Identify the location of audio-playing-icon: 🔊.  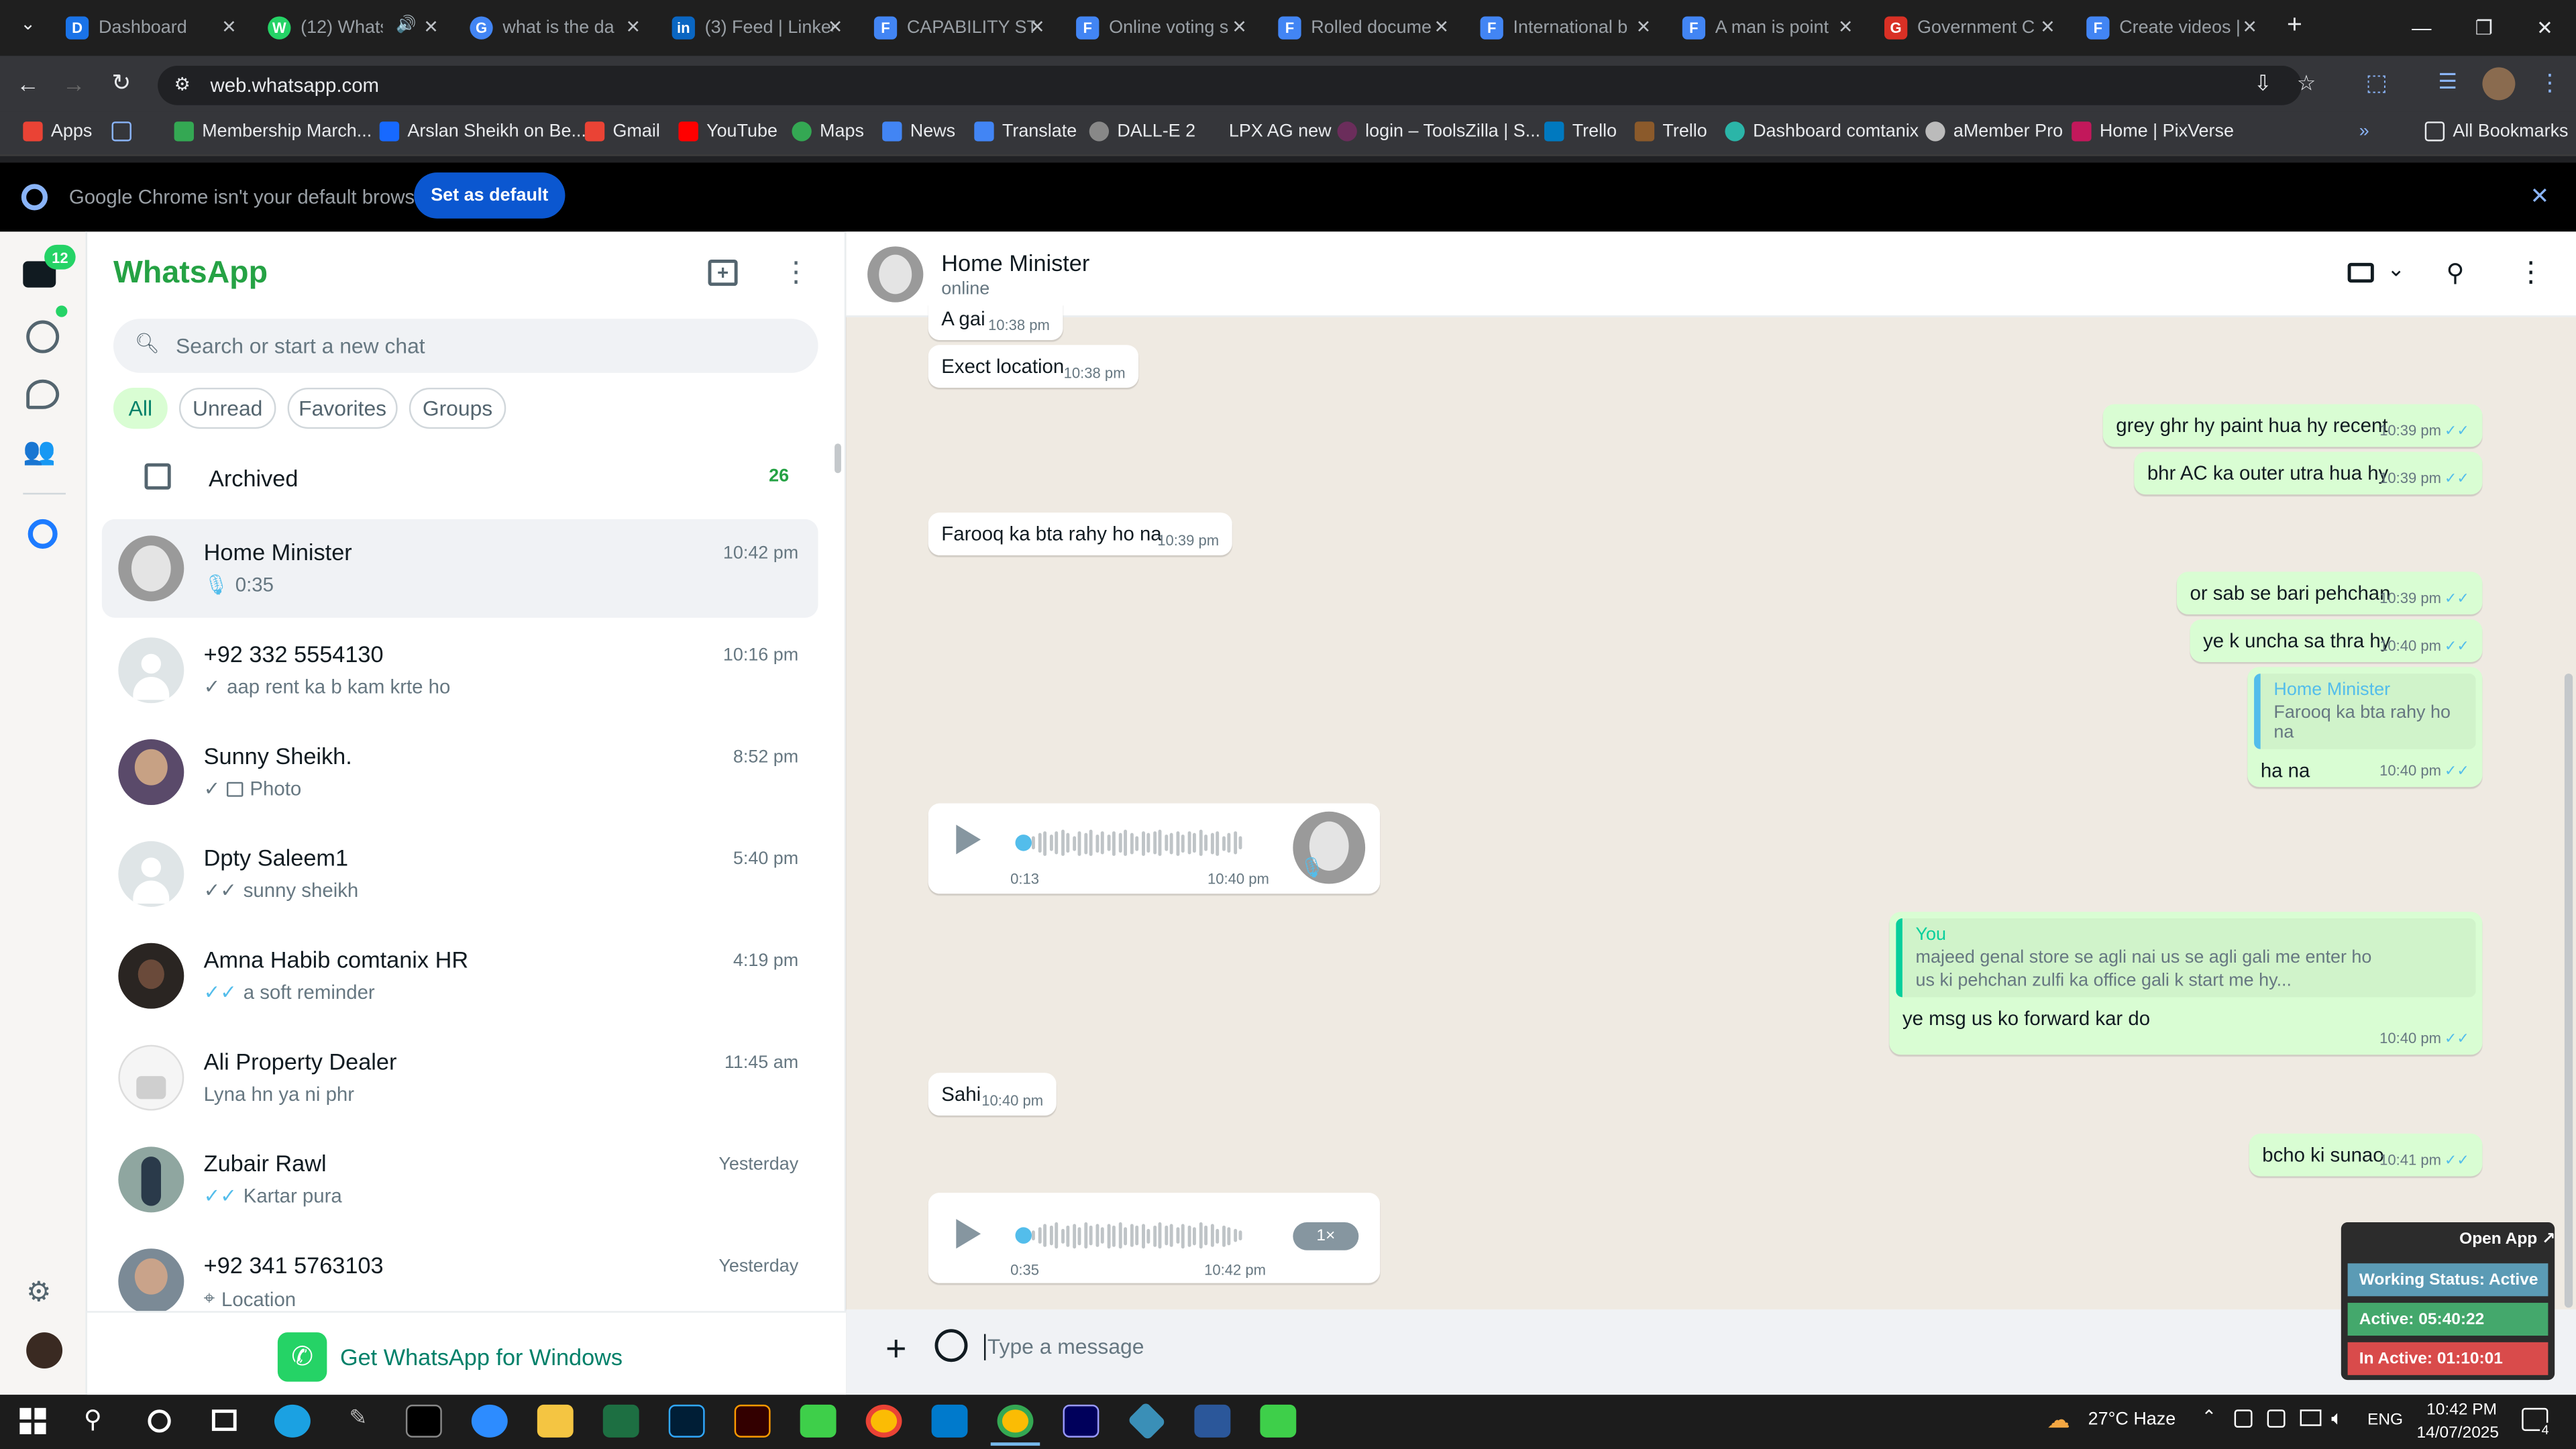
(406, 25).